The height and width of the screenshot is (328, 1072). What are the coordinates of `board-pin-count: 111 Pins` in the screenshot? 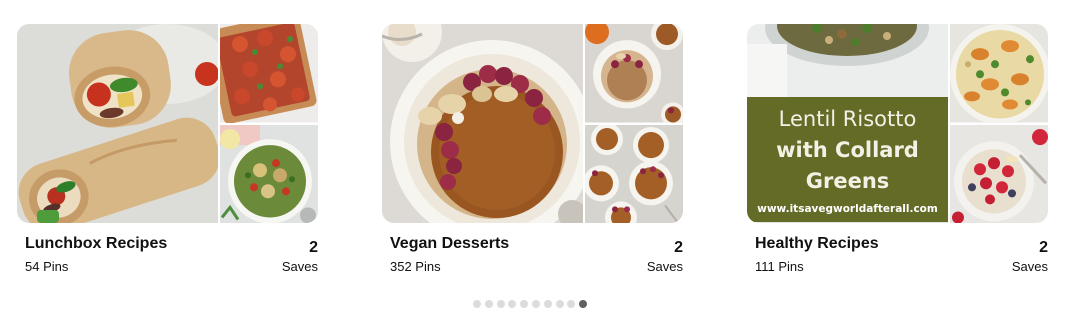 It's located at (779, 266).